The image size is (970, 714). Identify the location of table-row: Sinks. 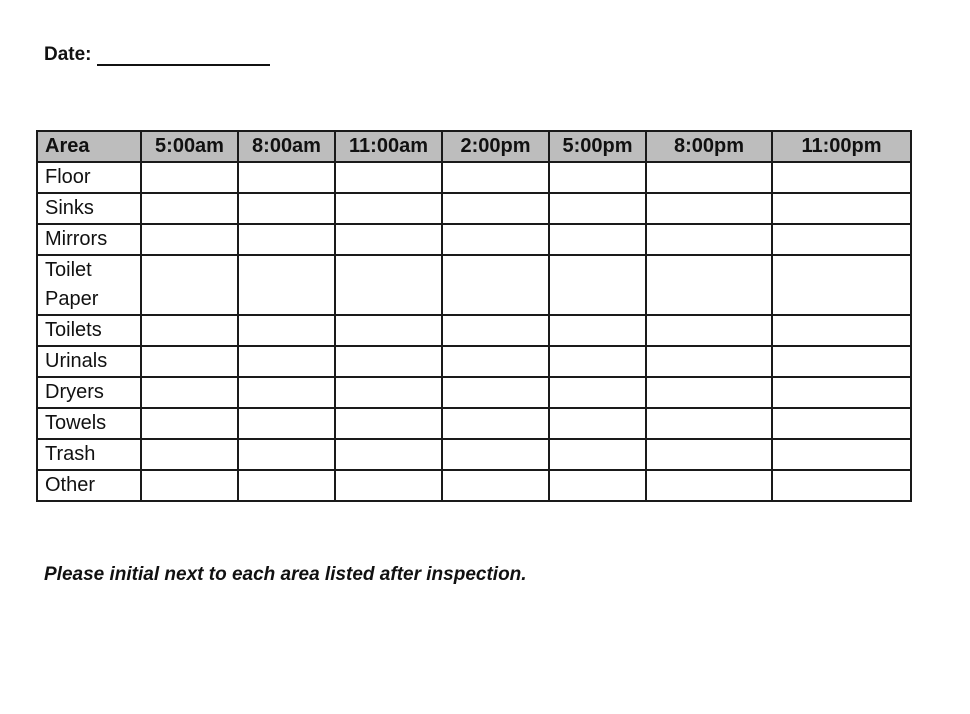
(474, 208).